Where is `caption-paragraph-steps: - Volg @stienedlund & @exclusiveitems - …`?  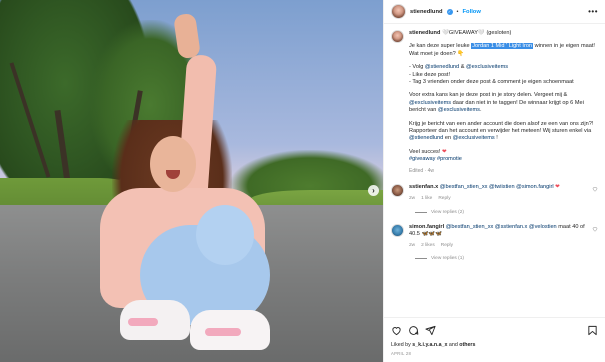
caption-paragraph-steps: - Volg @stienedlund & @exclusiveitems - … is located at coordinates (503, 75).